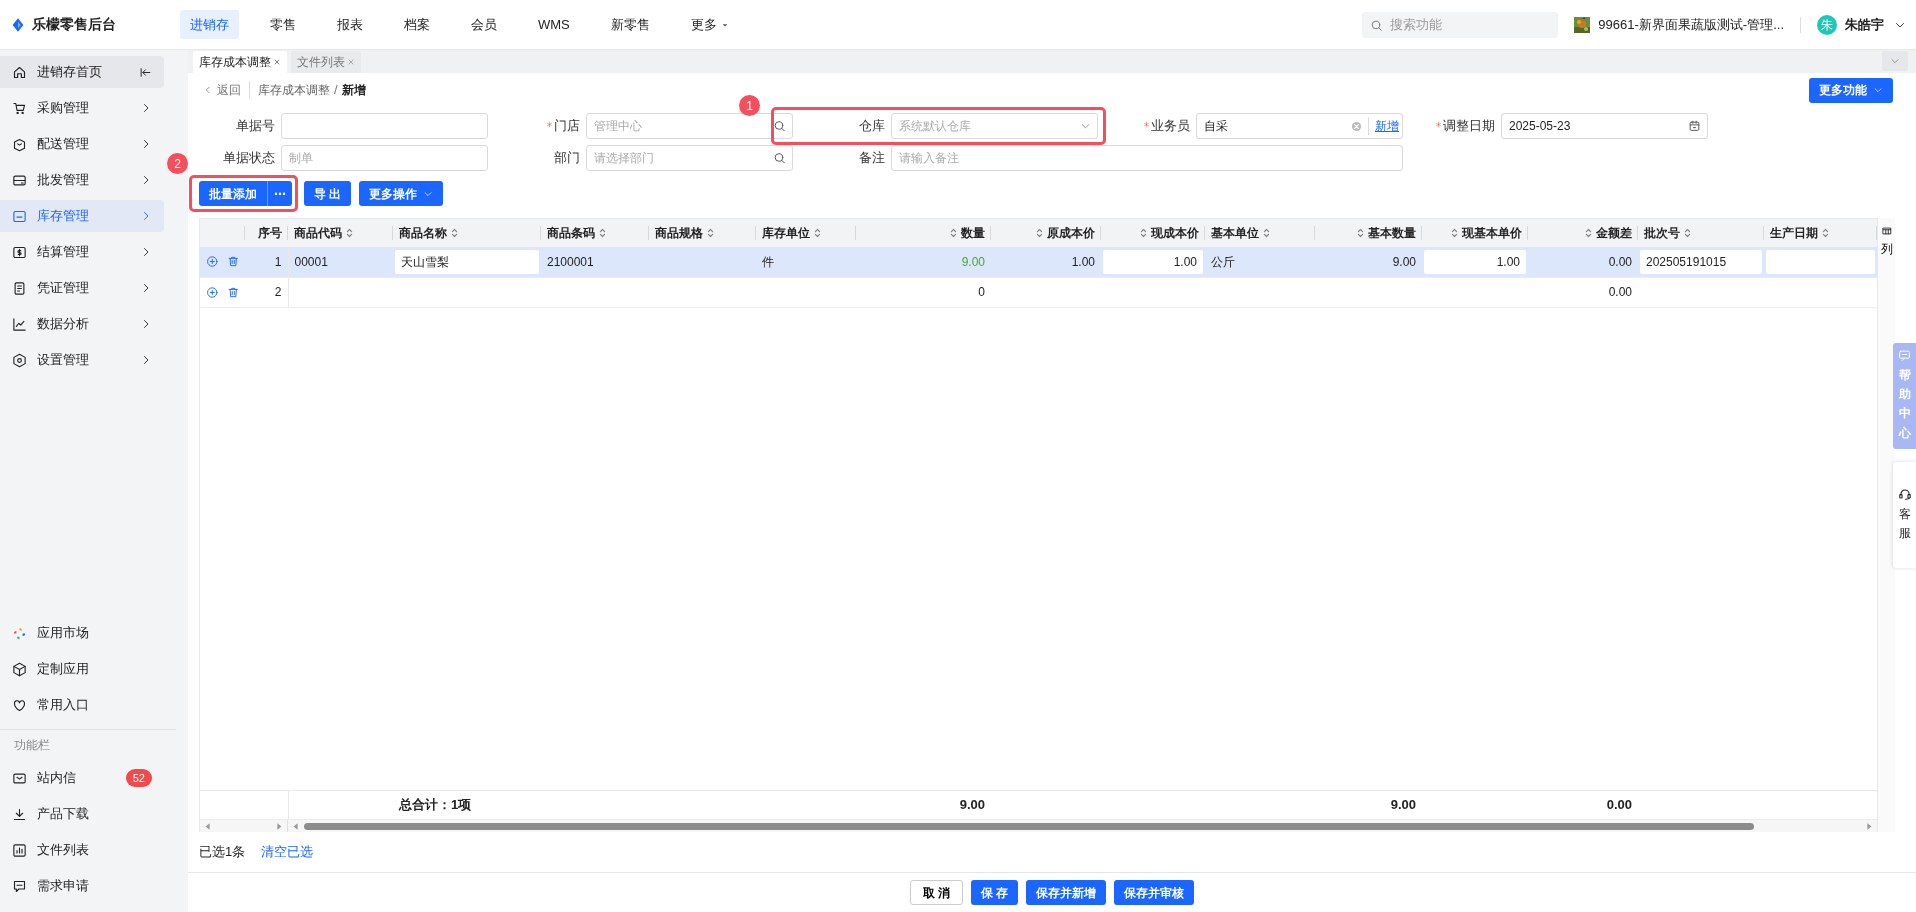 The width and height of the screenshot is (1916, 912). Describe the element at coordinates (328, 193) in the screenshot. I see `export-button: 导 出` at that location.